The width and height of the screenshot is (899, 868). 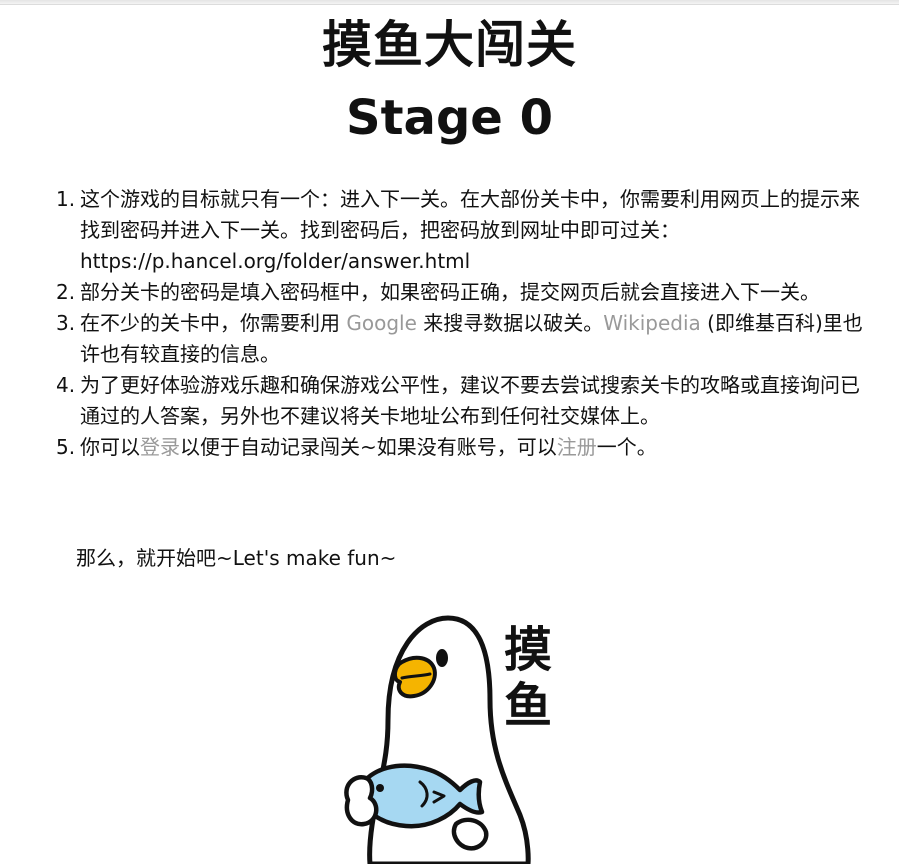 What do you see at coordinates (368, 447) in the screenshot?
I see `rule-text-mid: 以便于自动记录闯关~如果没有账号，可以` at bounding box center [368, 447].